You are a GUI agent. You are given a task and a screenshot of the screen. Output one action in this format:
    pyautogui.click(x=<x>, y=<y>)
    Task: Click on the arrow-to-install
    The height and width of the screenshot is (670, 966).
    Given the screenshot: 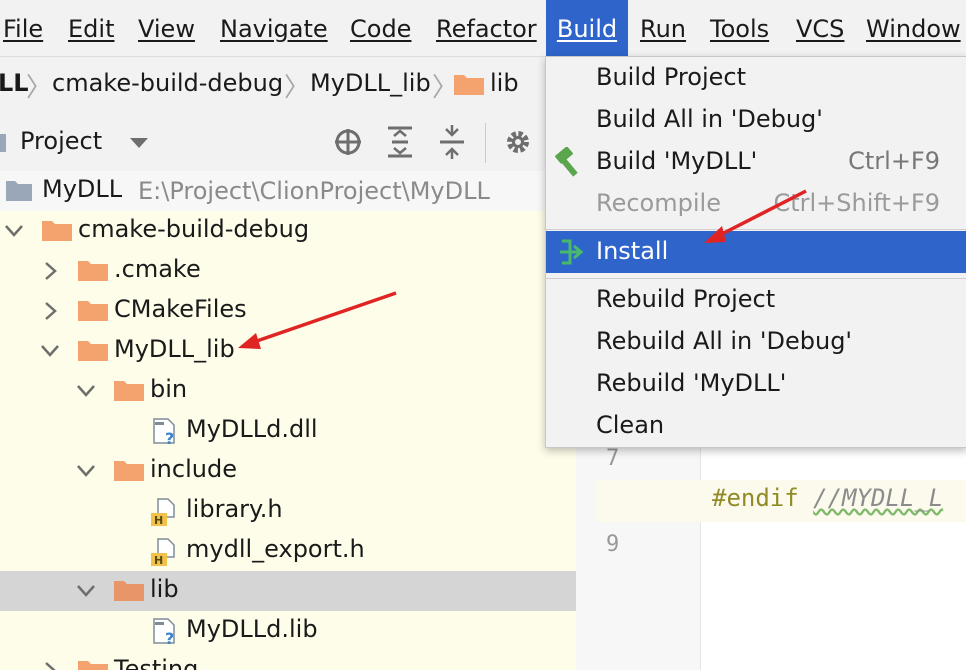 What is the action you would take?
    pyautogui.click(x=755, y=216)
    